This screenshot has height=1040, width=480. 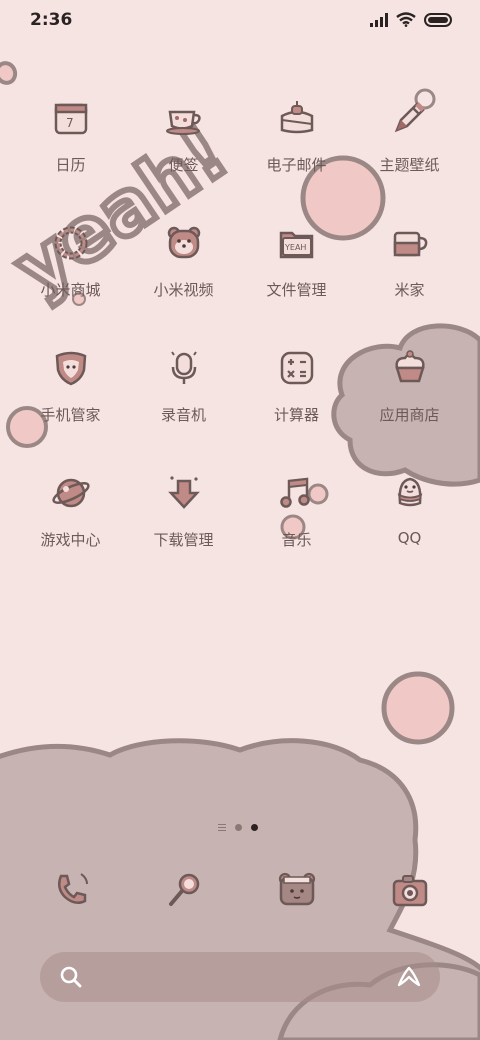 I want to click on app-themes: 主题壁纸, so click(x=409, y=154).